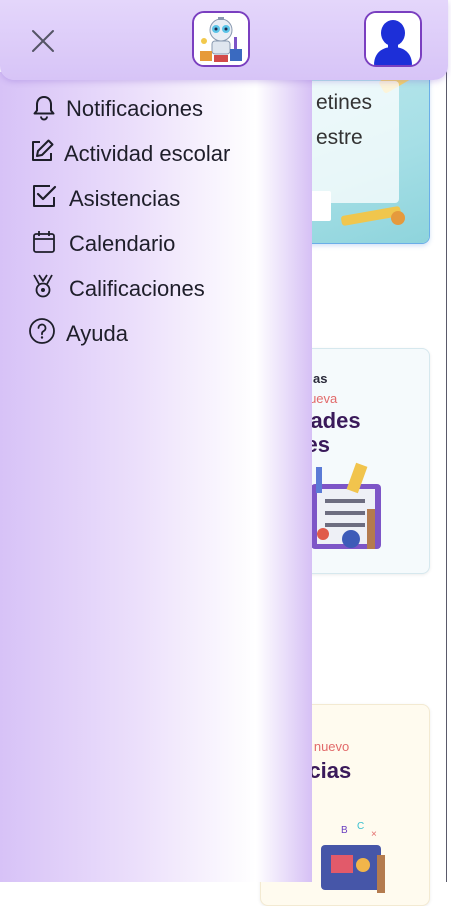 This screenshot has width=451, height=906. What do you see at coordinates (360, 826) in the screenshot?
I see `svg-text: C` at bounding box center [360, 826].